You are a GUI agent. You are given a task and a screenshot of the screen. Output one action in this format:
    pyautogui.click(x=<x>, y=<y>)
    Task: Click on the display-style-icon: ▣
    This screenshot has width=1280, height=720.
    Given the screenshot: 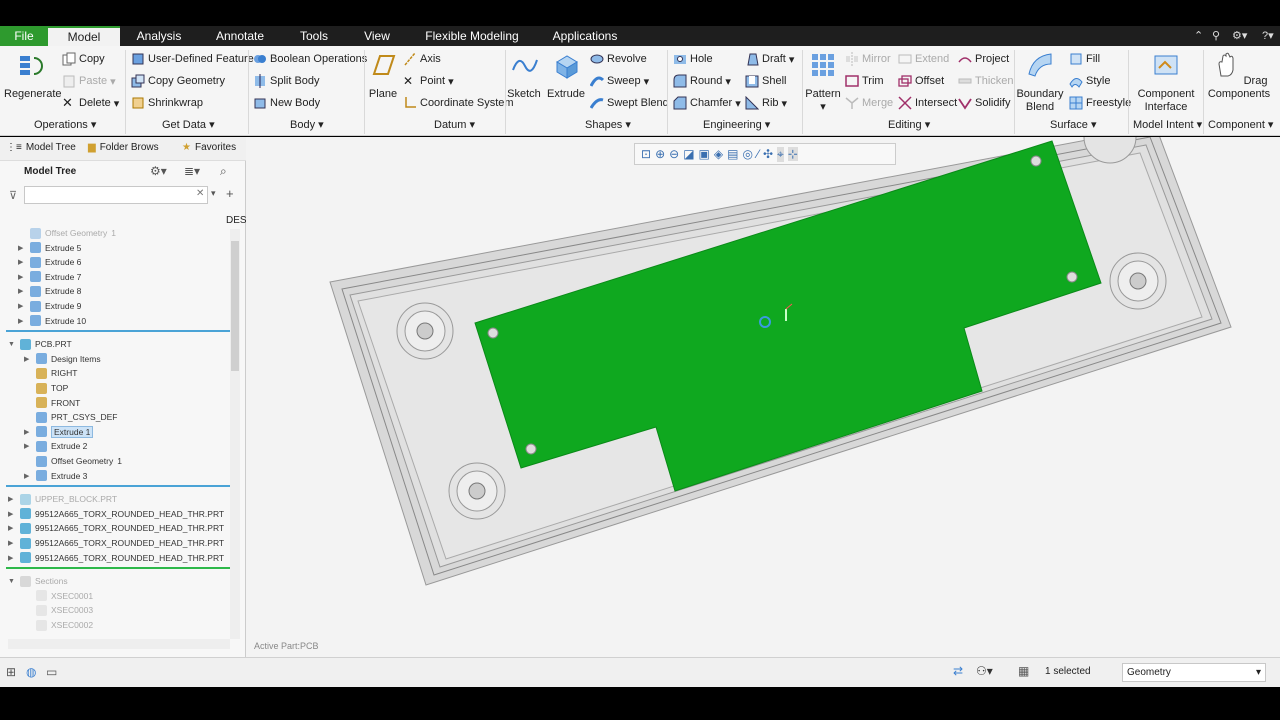 What is the action you would take?
    pyautogui.click(x=704, y=154)
    